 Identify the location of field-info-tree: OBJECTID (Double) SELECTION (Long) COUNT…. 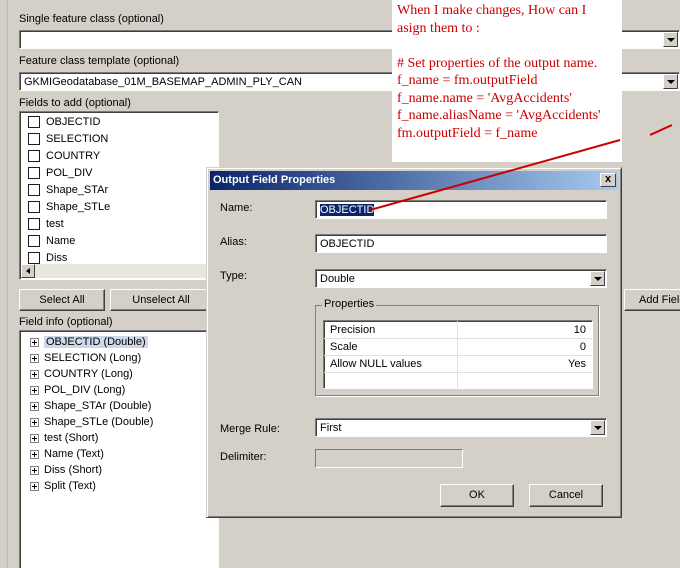
(119, 449).